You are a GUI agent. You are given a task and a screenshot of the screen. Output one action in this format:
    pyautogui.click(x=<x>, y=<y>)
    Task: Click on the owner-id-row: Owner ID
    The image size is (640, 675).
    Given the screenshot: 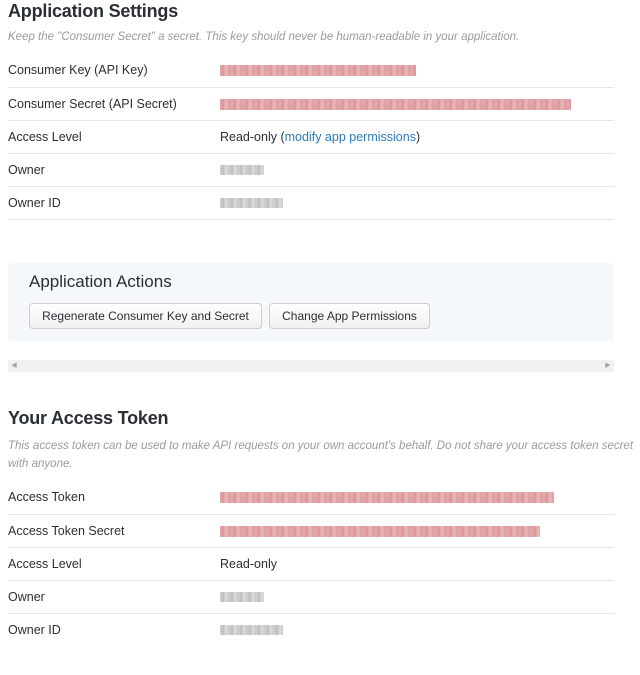 What is the action you would take?
    pyautogui.click(x=311, y=202)
    